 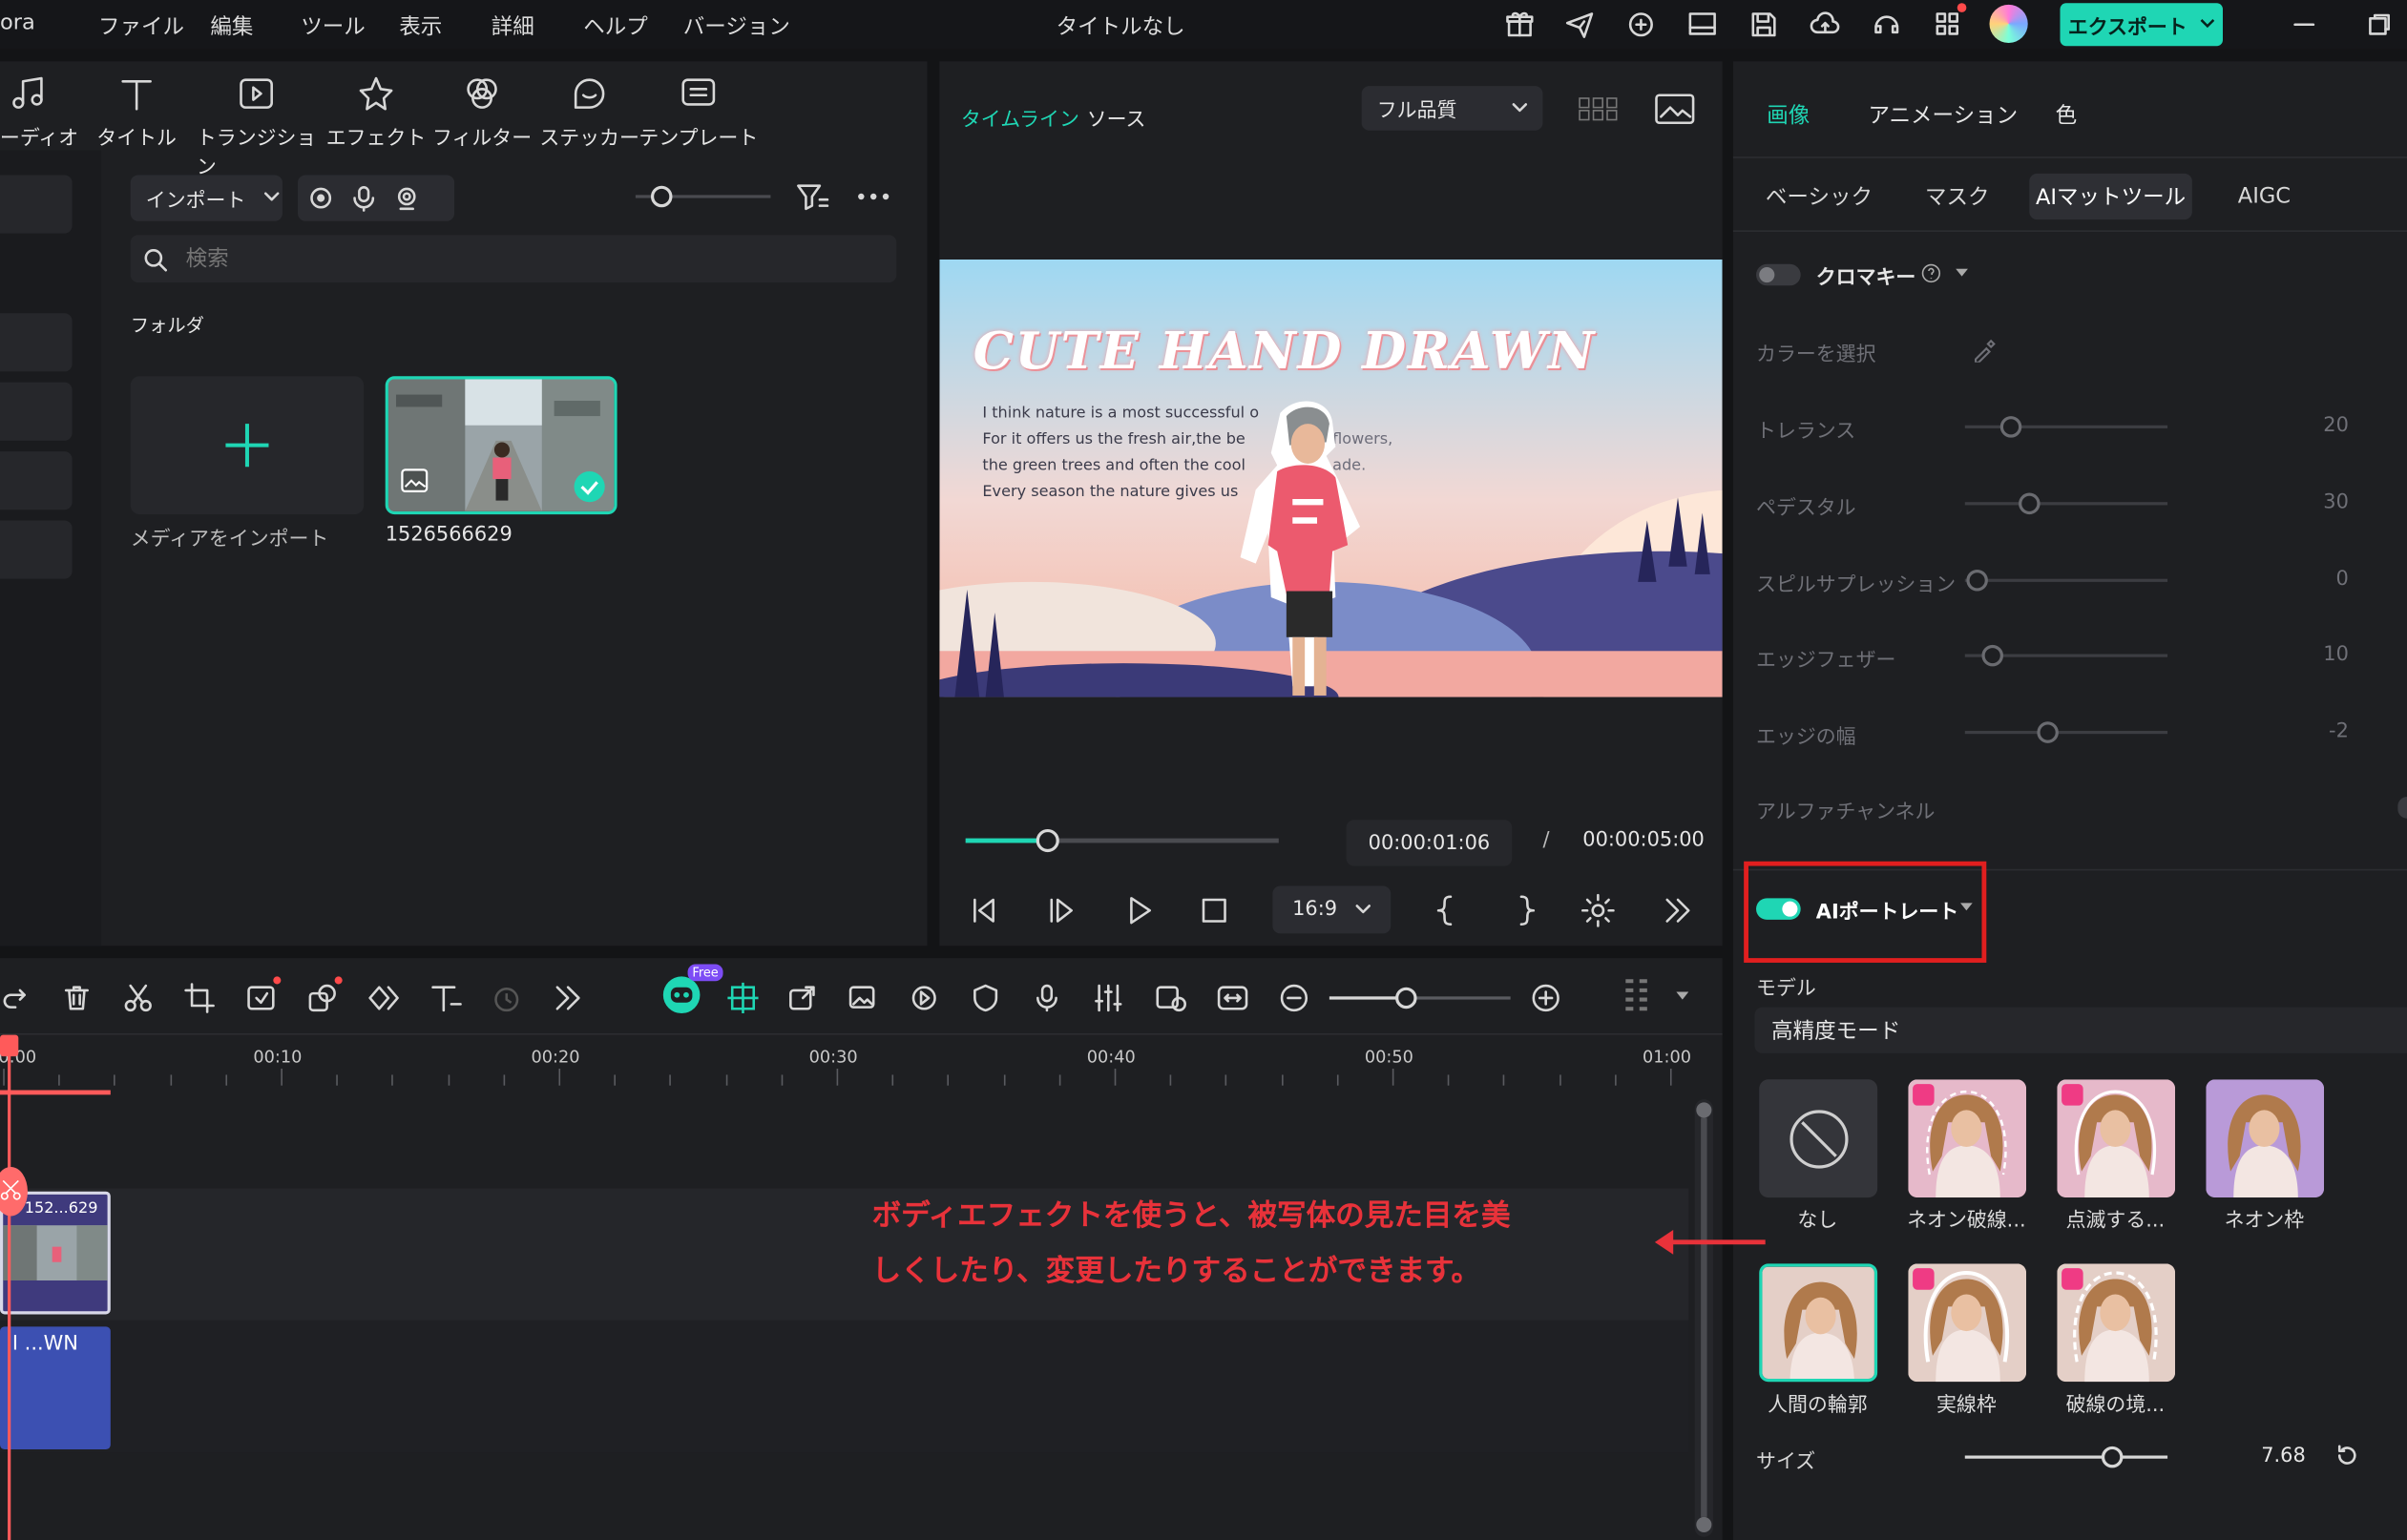 I want to click on search-input, so click(x=492, y=259).